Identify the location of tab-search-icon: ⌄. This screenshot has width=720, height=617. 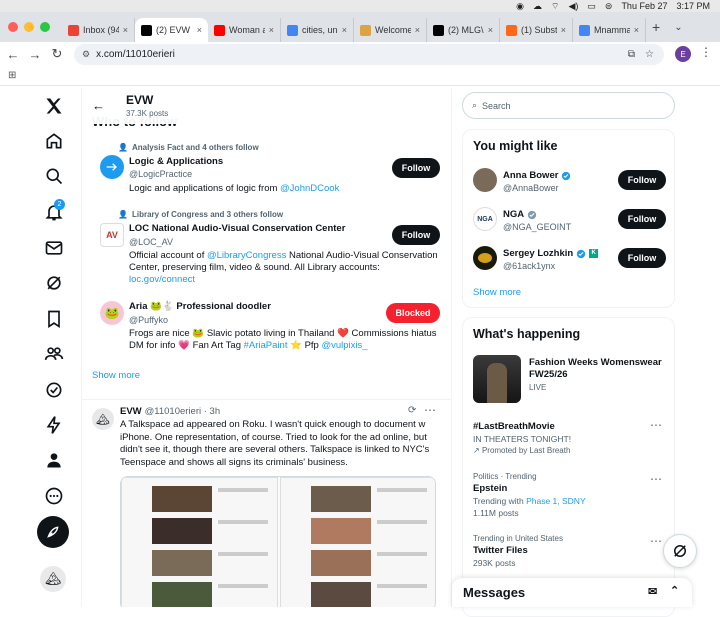
(678, 27).